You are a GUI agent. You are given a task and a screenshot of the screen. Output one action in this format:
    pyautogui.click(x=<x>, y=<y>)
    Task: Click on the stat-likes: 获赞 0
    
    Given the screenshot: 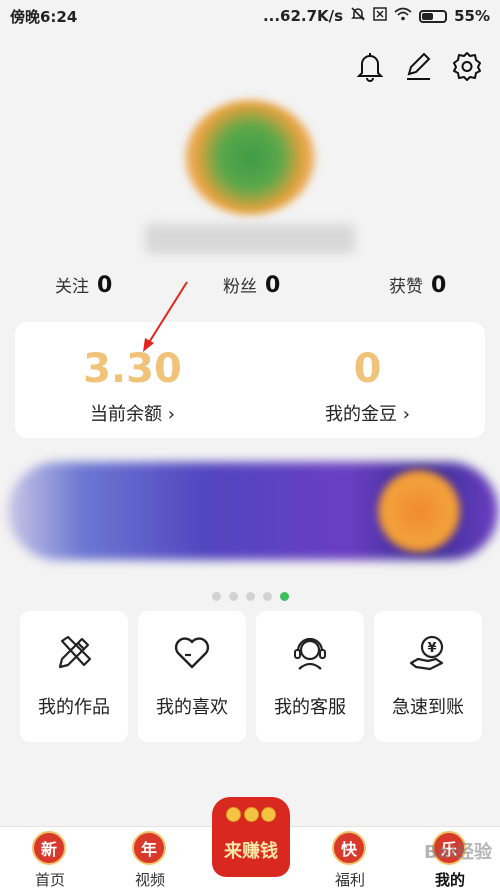 What is the action you would take?
    pyautogui.click(x=417, y=285)
    